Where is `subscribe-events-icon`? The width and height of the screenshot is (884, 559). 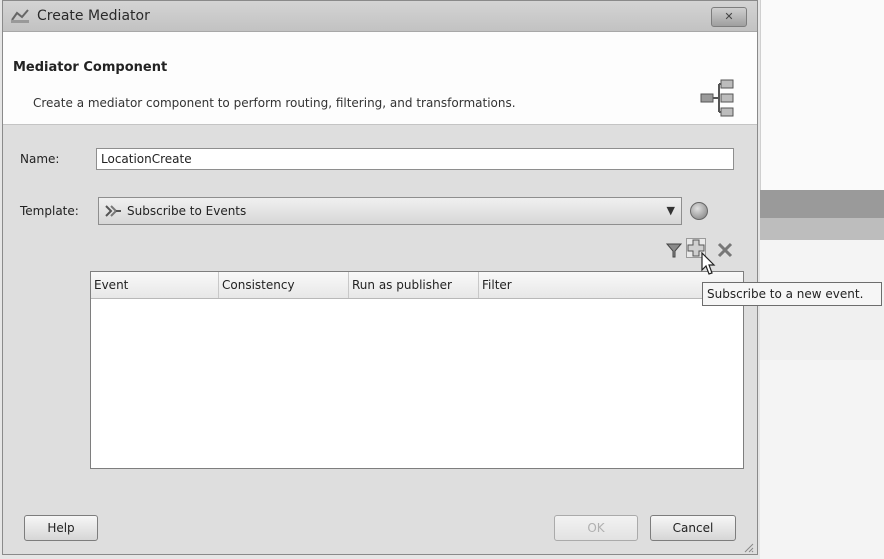 subscribe-events-icon is located at coordinates (113, 211).